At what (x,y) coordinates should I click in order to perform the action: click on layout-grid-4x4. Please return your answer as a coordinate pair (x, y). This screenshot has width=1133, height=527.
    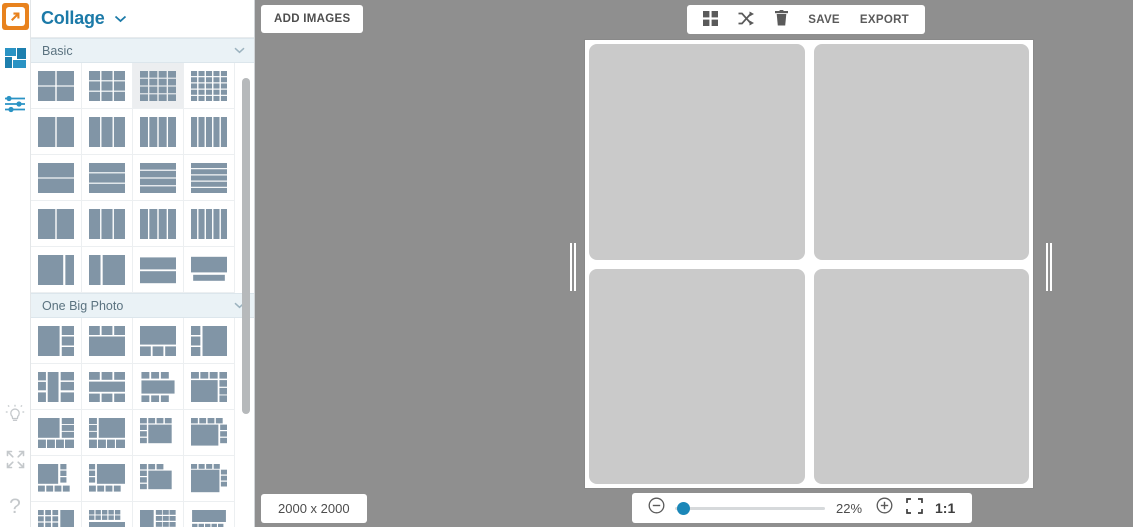
    Looking at the image, I should click on (158, 86).